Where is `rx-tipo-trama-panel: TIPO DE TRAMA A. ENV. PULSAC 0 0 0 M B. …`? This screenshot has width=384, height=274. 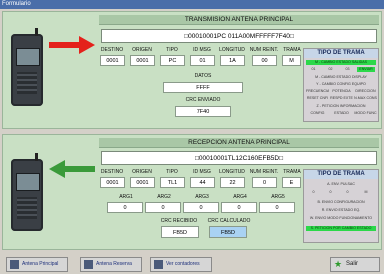
rx-tipo-trama-panel: TIPO DE TRAMA A. ENV. PULSAC 0 0 0 M B. … is located at coordinates (341, 206).